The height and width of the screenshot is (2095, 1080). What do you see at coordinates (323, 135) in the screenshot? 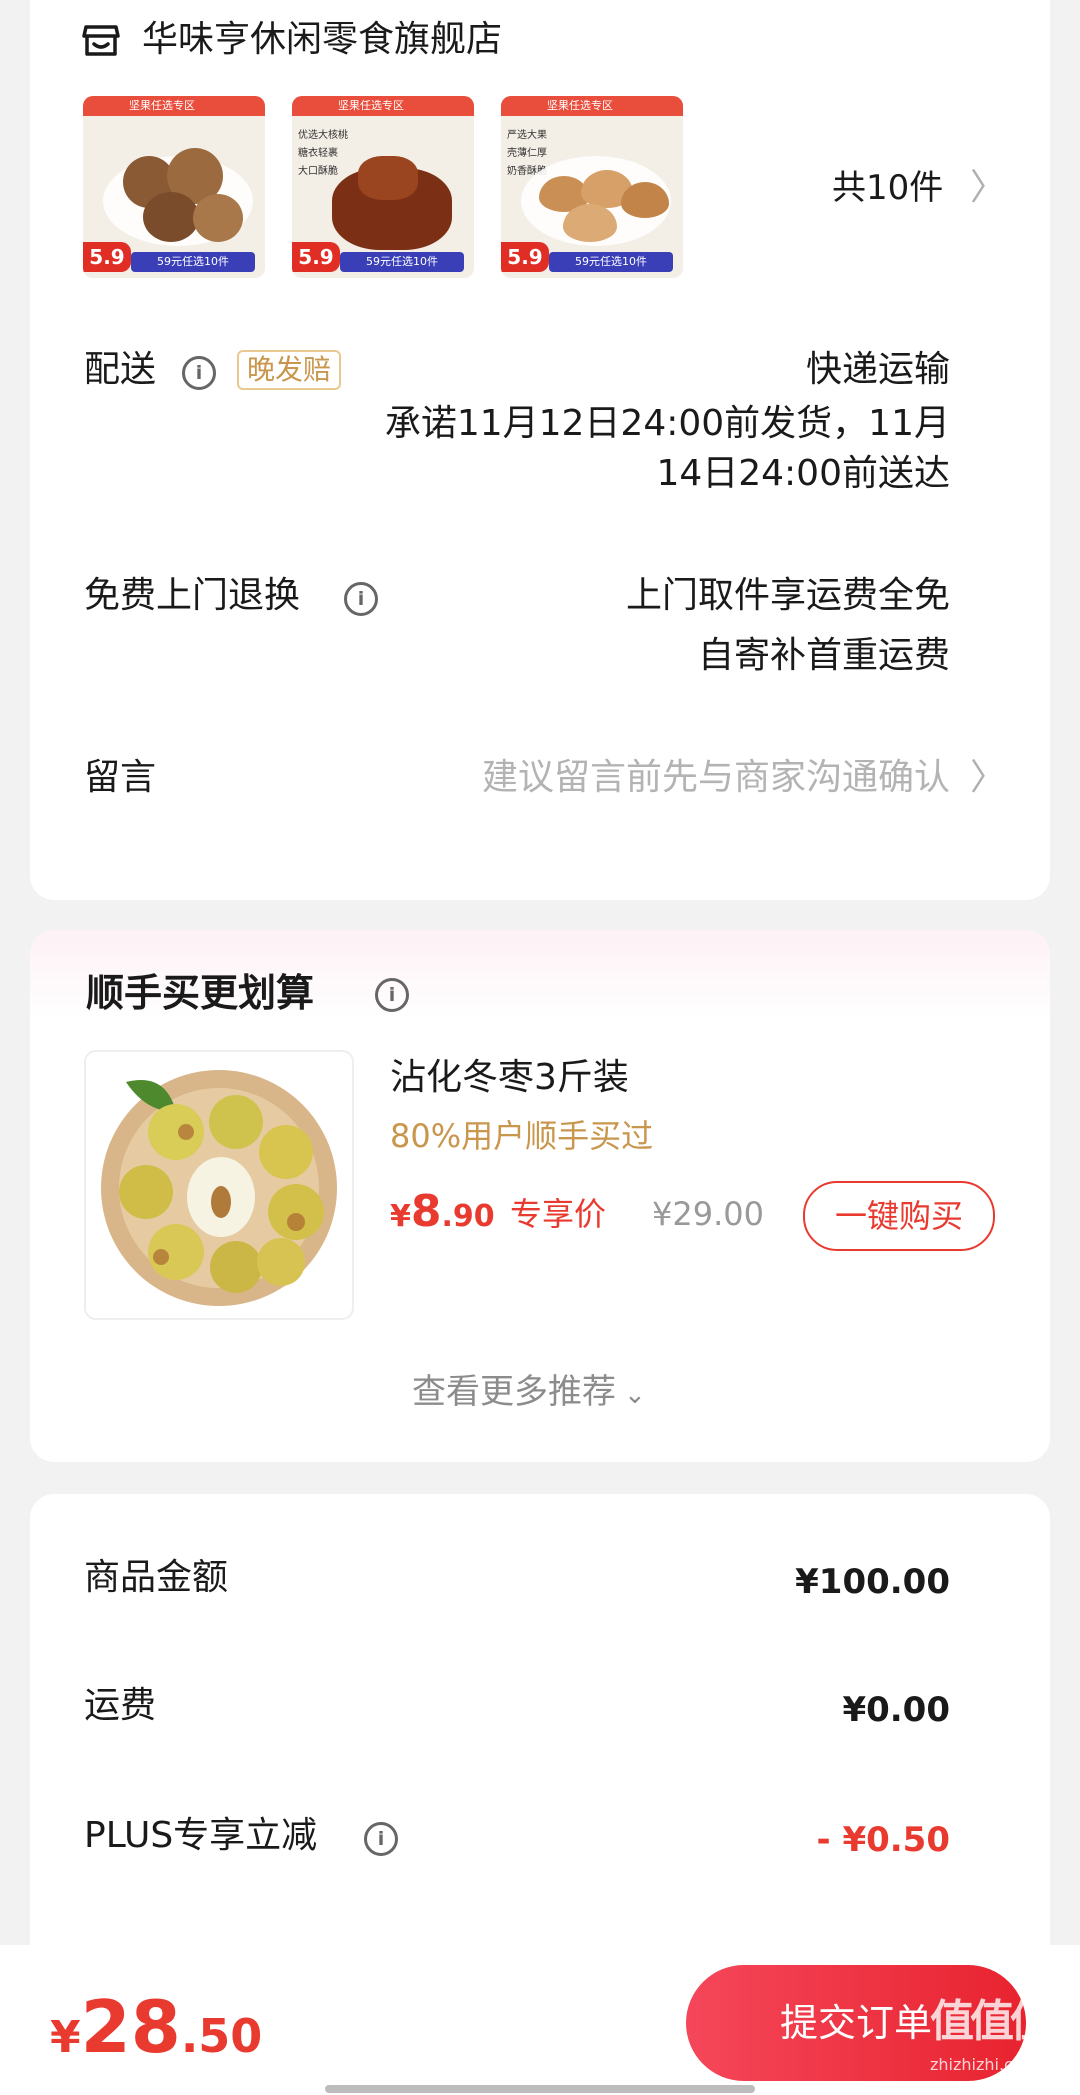
I see `feature-text: 优选大核桃` at bounding box center [323, 135].